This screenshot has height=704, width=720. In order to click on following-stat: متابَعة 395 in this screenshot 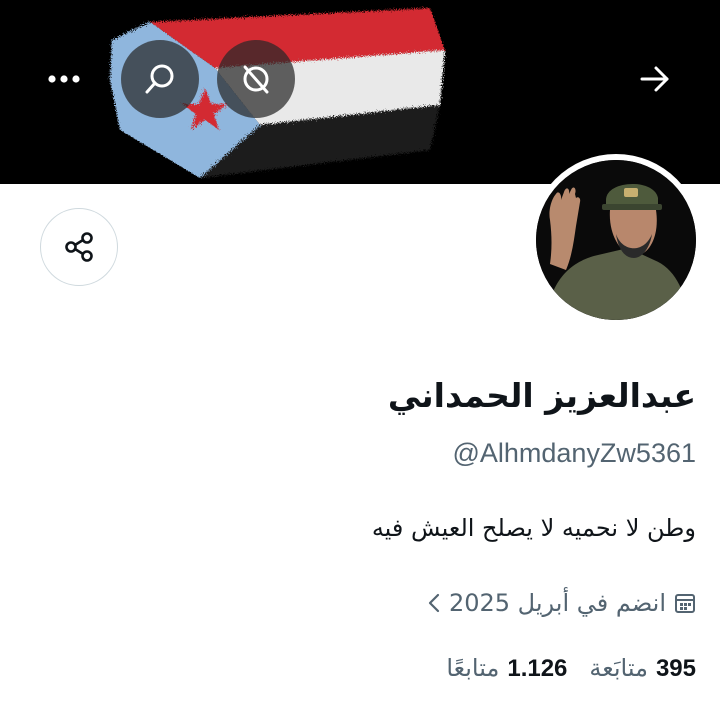, I will do `click(642, 668)`.